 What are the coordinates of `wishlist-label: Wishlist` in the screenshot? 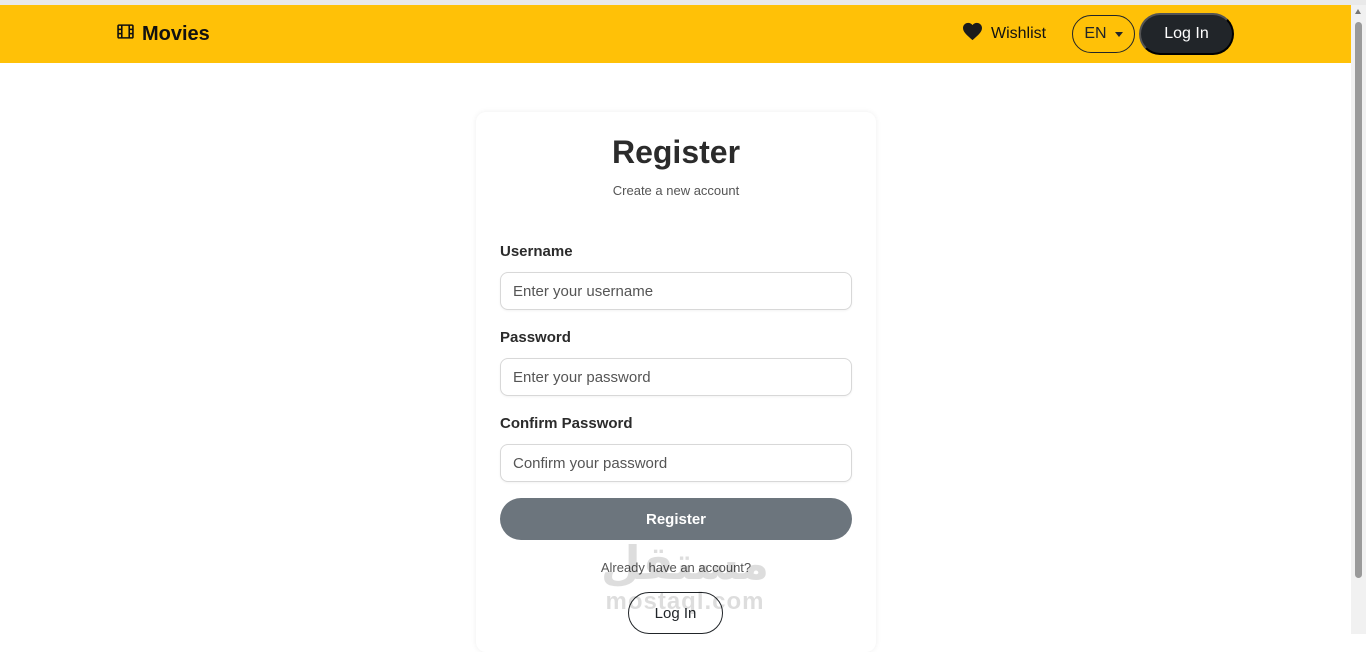 It's located at (1019, 33).